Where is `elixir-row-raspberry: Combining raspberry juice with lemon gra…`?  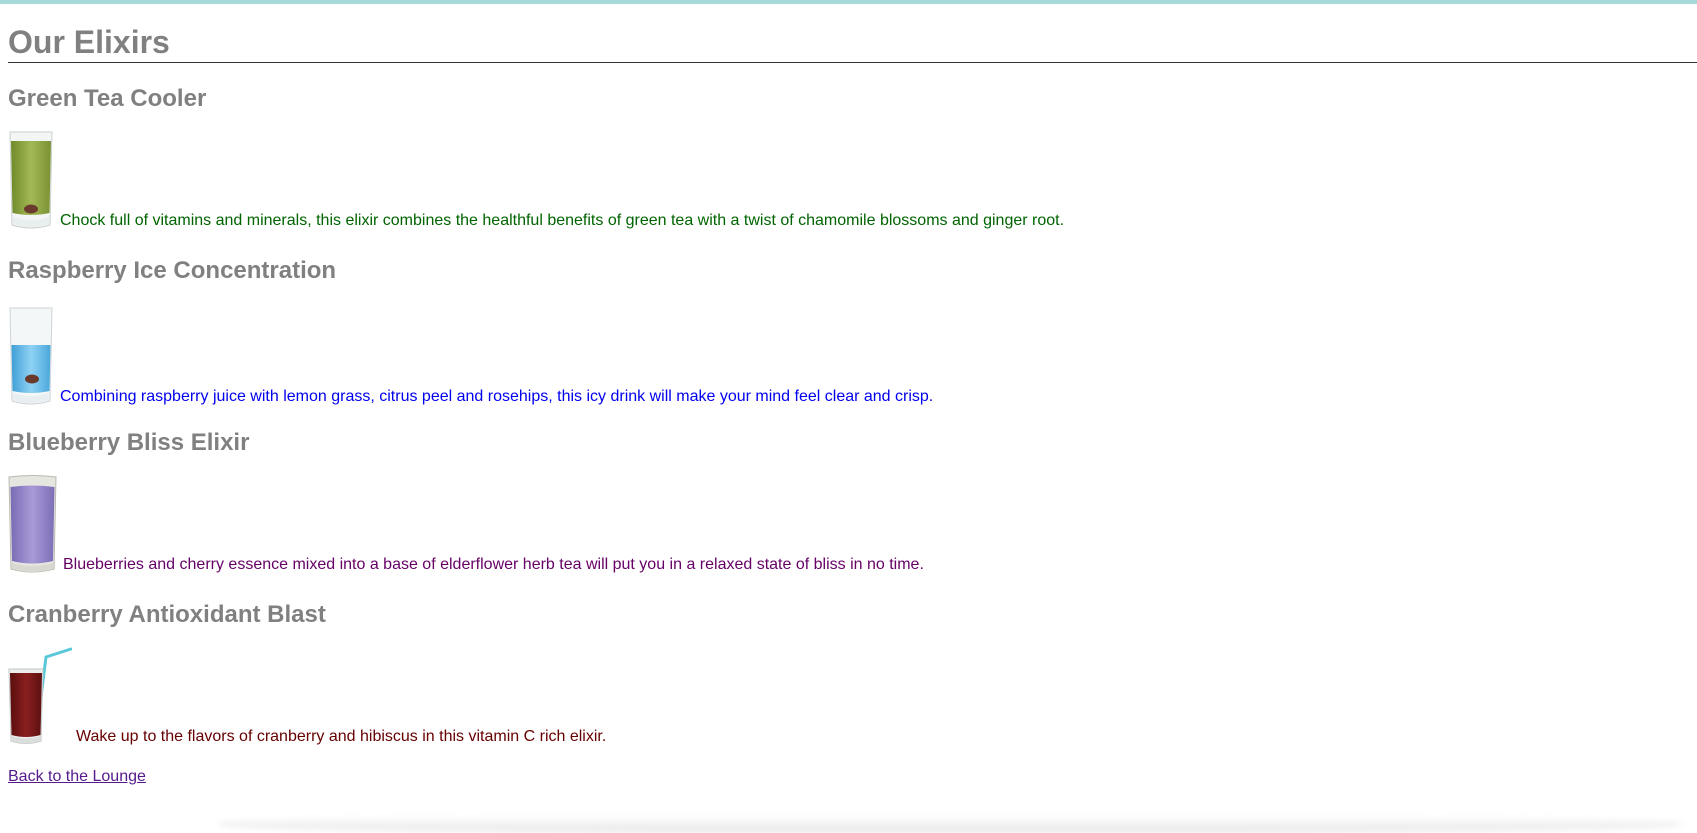 elixir-row-raspberry: Combining raspberry juice with lemon gra… is located at coordinates (470, 357).